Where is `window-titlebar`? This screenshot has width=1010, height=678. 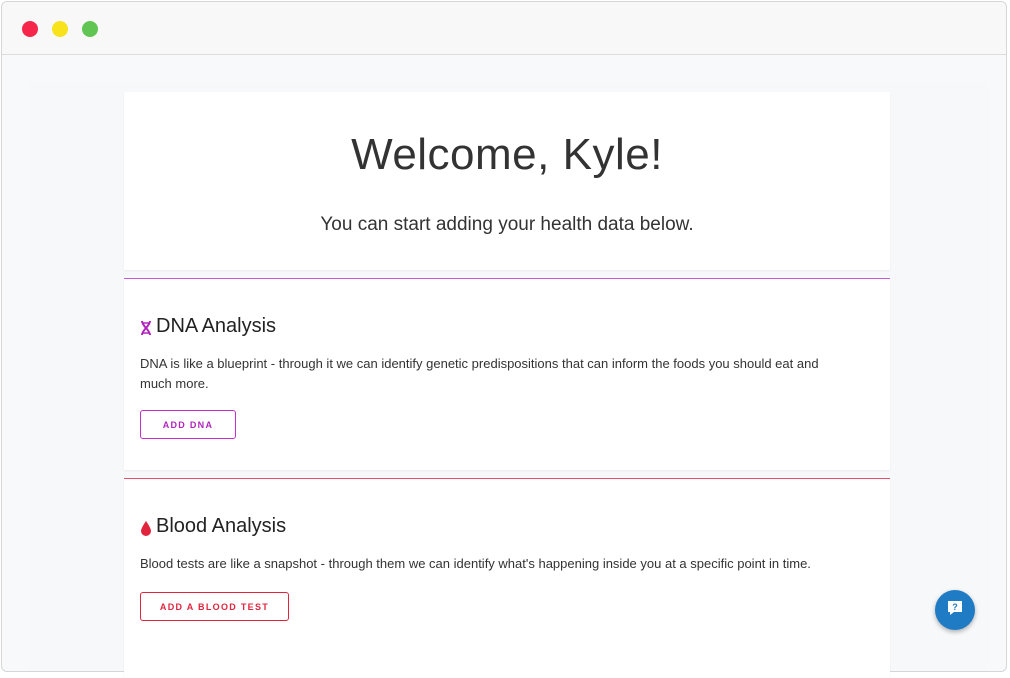
window-titlebar is located at coordinates (504, 28).